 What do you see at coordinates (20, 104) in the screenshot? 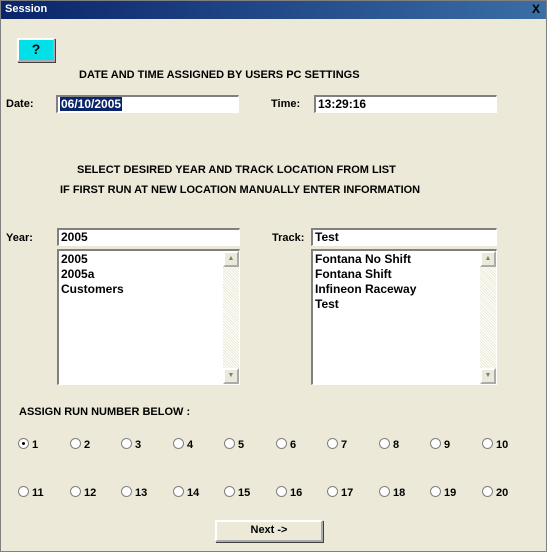
I see `date-label: Date:` at bounding box center [20, 104].